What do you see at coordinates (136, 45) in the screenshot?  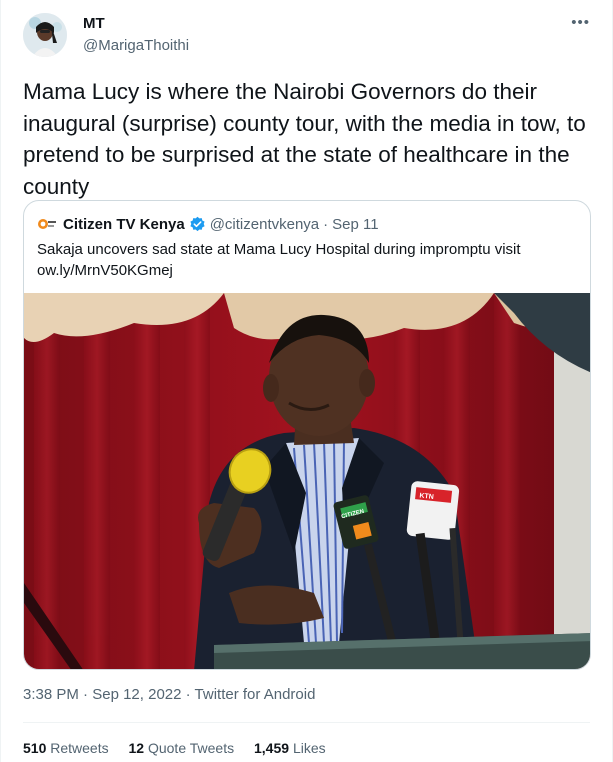 I see `author-handle: @MarigaThoithi` at bounding box center [136, 45].